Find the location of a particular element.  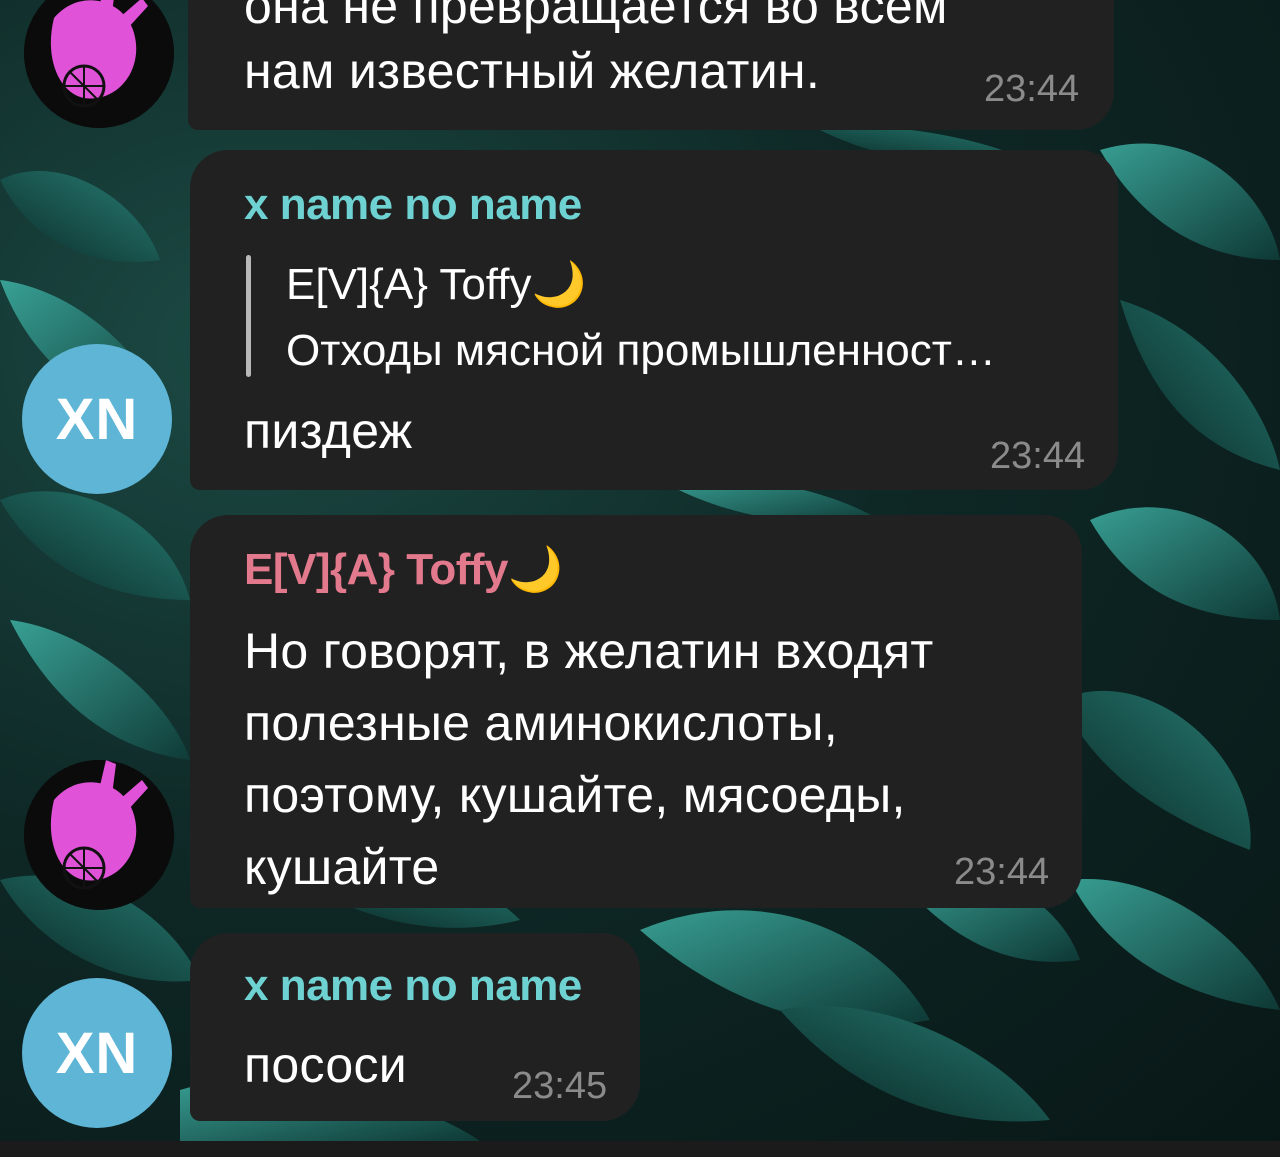

avatar is located at coordinates (99, 835).